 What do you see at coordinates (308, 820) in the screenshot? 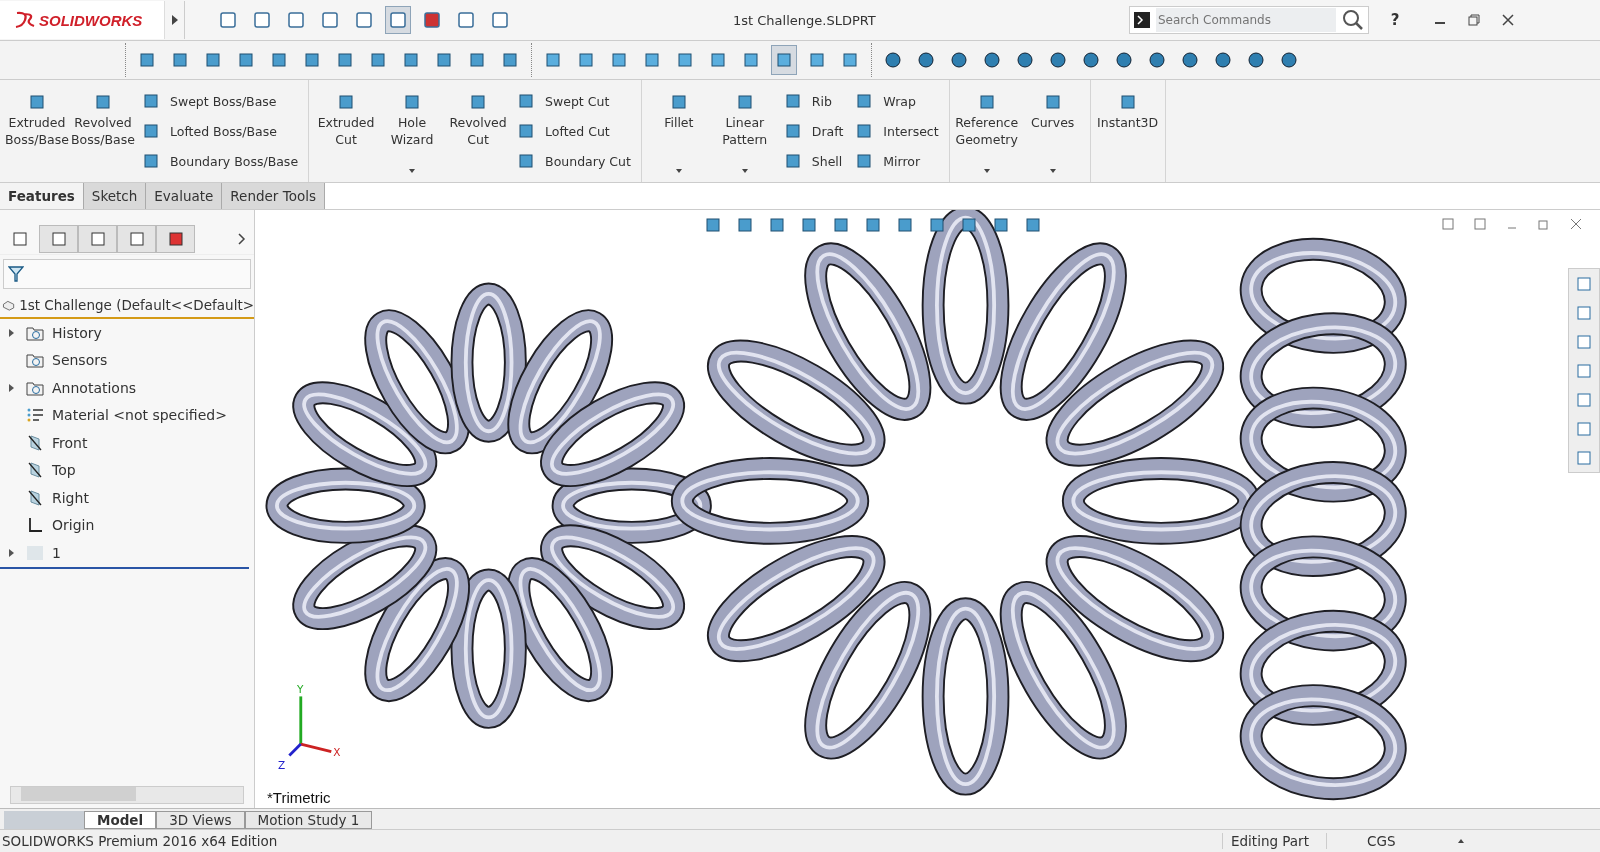
I see `model-tab: Motion Study 1` at bounding box center [308, 820].